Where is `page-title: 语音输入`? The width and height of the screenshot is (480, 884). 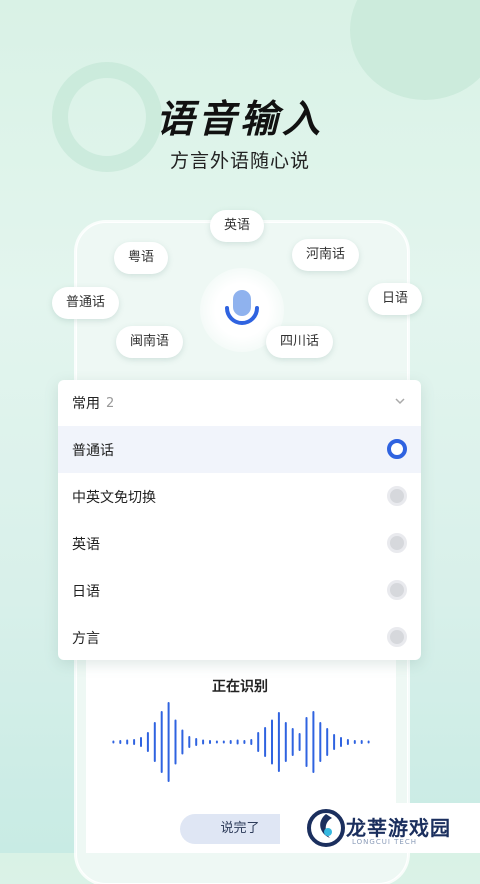 page-title: 语音输入 is located at coordinates (239, 119).